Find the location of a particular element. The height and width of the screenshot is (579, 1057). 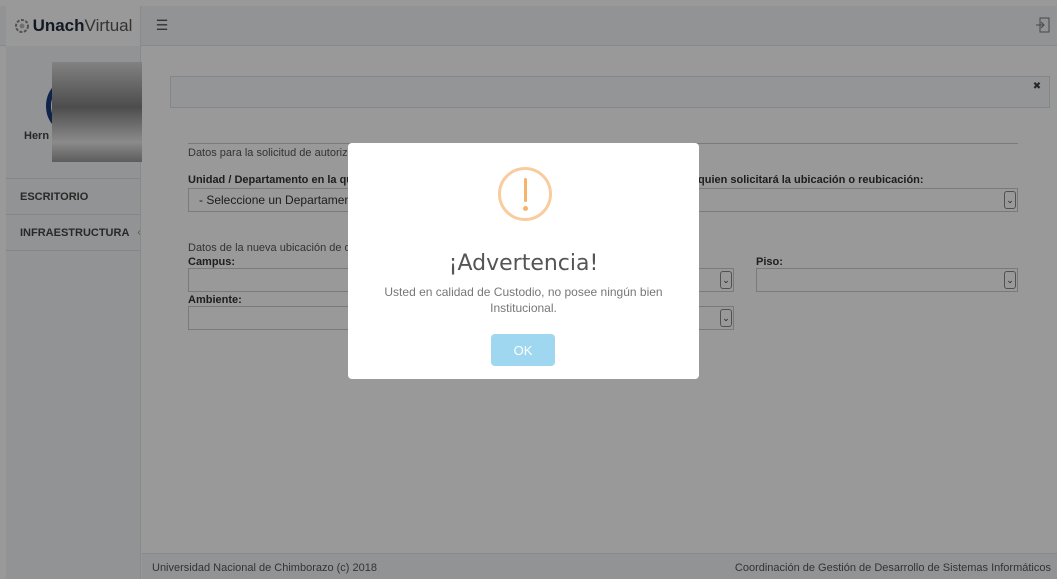

dialog-title: ¡Advertencia! is located at coordinates (523, 263).